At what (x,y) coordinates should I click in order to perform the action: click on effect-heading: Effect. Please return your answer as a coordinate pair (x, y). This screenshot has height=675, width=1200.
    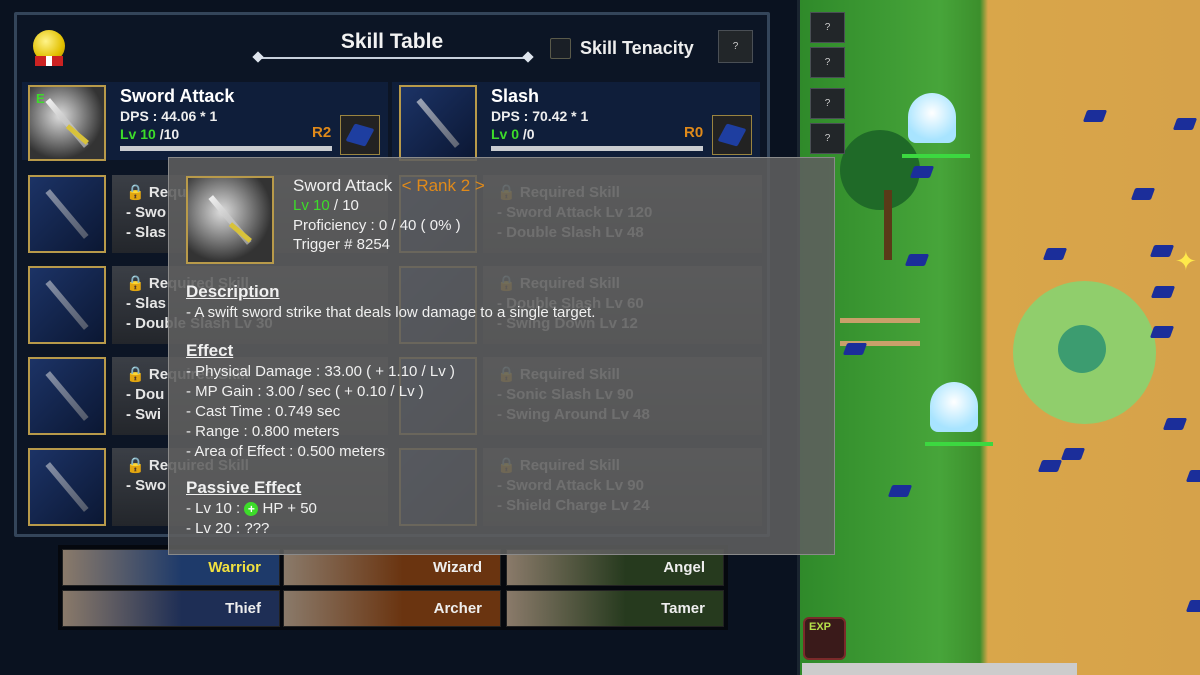
    Looking at the image, I should click on (210, 350).